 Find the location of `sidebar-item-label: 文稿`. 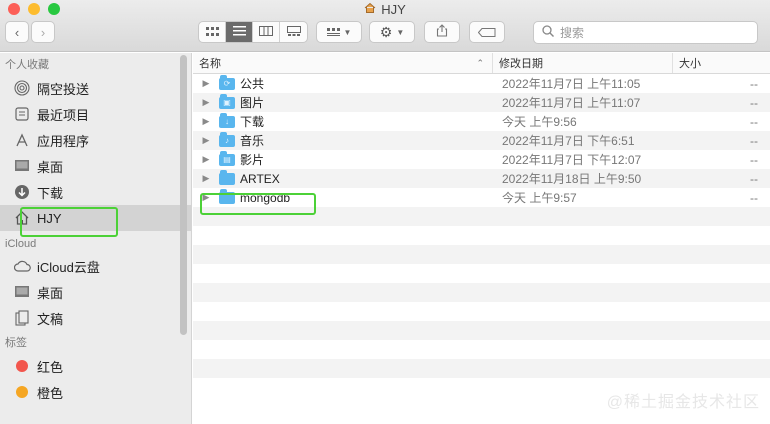

sidebar-item-label: 文稿 is located at coordinates (50, 319).